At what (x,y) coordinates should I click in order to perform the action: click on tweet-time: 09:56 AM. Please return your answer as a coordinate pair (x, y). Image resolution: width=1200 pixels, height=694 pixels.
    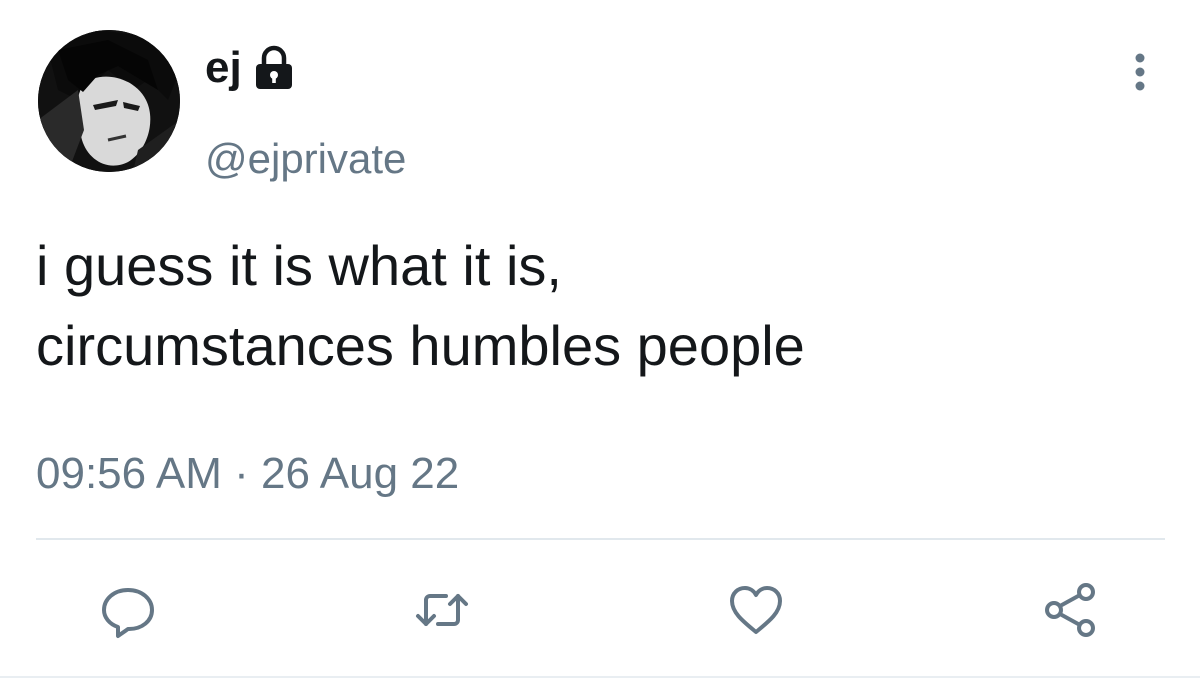
    Looking at the image, I should click on (129, 473).